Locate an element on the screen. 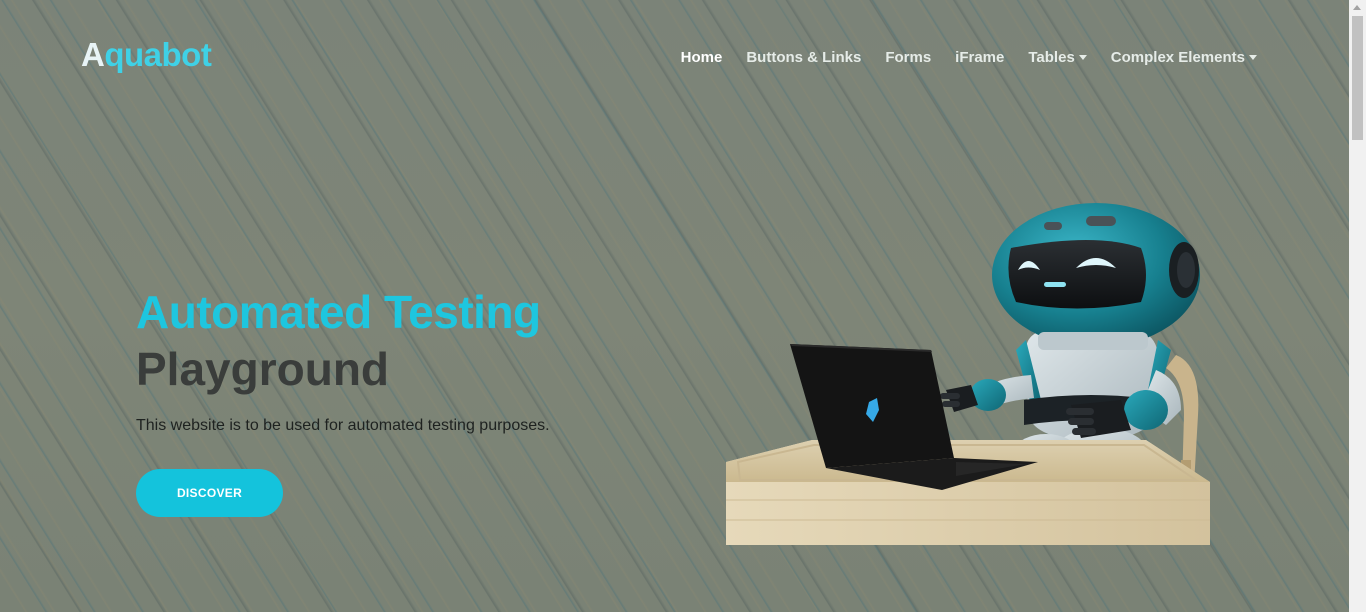 The width and height of the screenshot is (1366, 612). brand-logo-letter: A is located at coordinates (93, 54).